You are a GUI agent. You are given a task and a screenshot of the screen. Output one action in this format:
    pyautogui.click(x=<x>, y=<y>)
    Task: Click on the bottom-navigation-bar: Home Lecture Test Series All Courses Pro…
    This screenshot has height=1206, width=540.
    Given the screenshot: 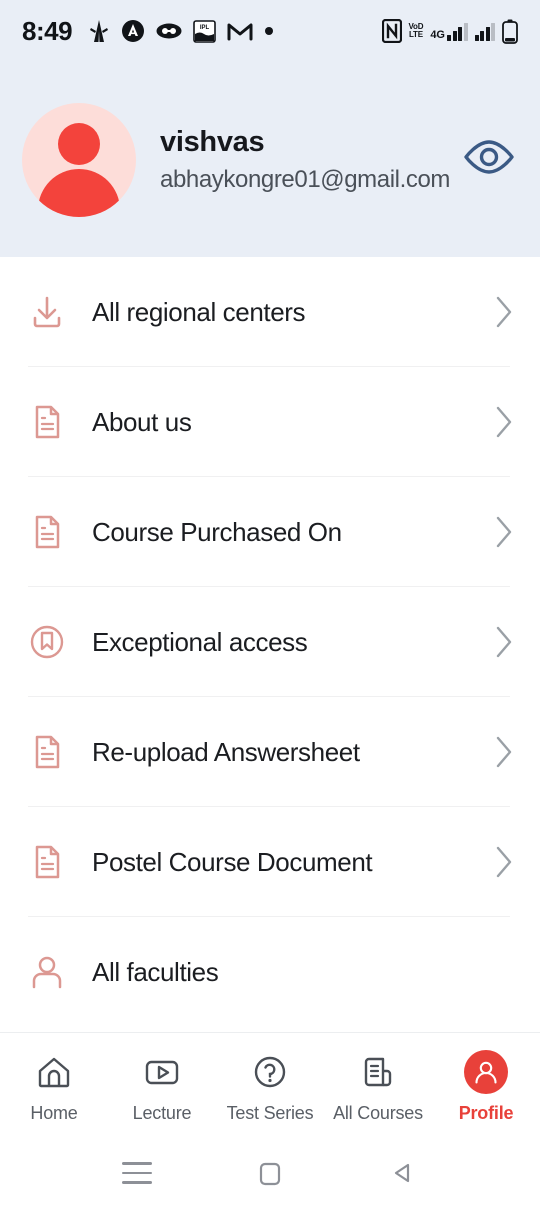 What is the action you would take?
    pyautogui.click(x=270, y=1086)
    